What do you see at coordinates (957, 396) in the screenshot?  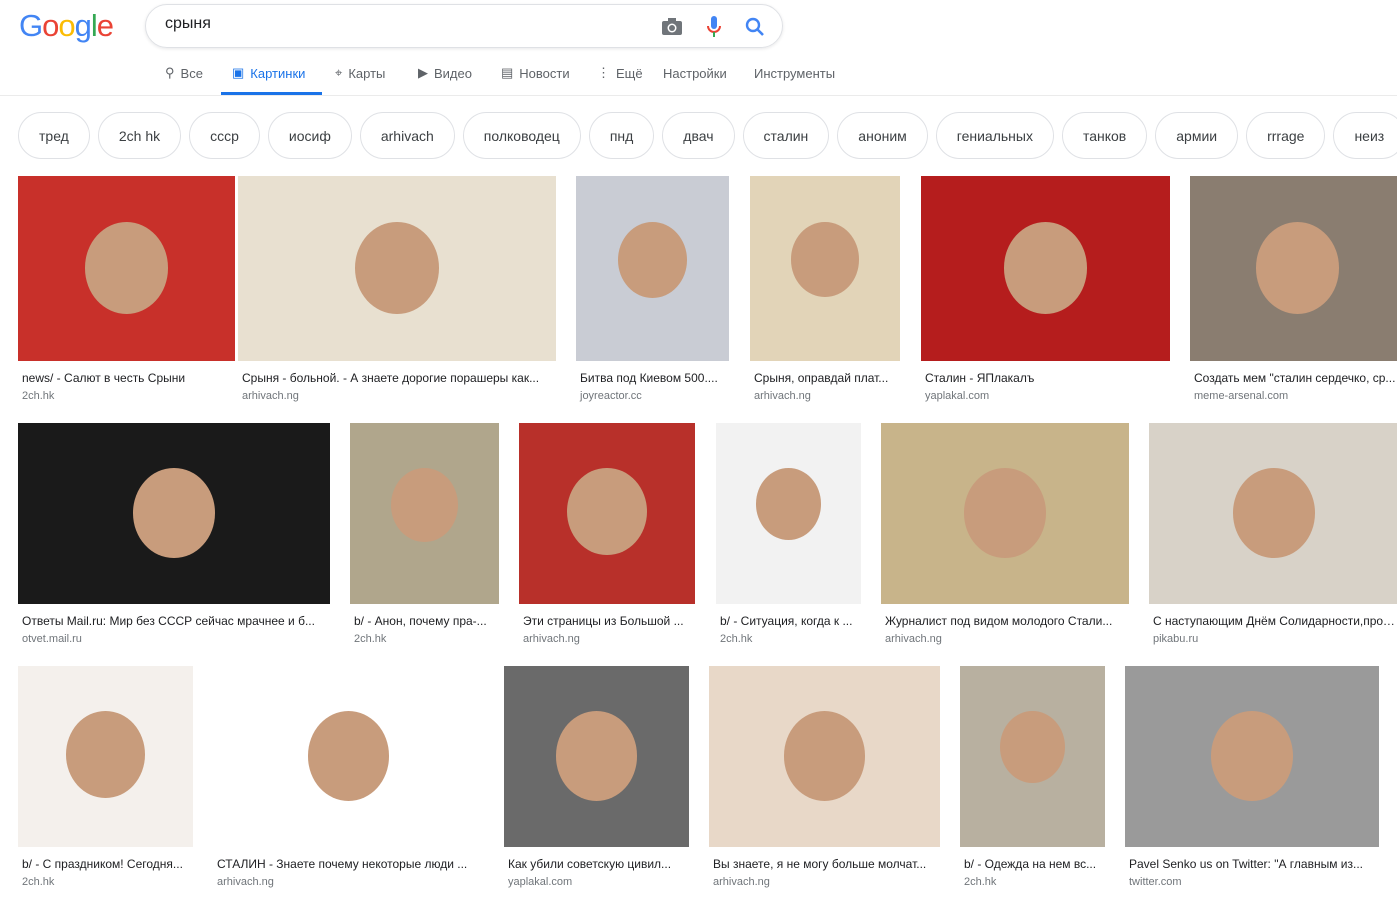 I see `result-source: yaplakal.com` at bounding box center [957, 396].